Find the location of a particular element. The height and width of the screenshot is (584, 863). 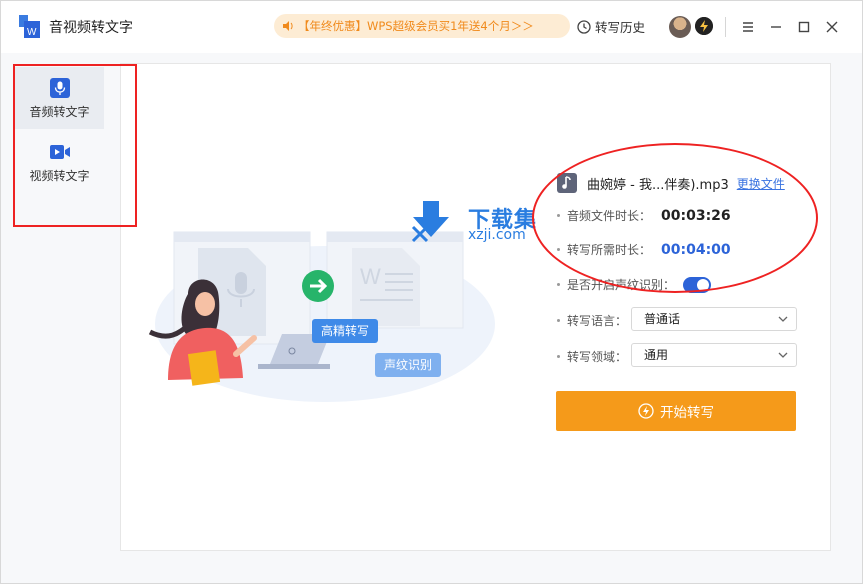

bubble-hd-transcription: 高精转写 is located at coordinates (345, 331).